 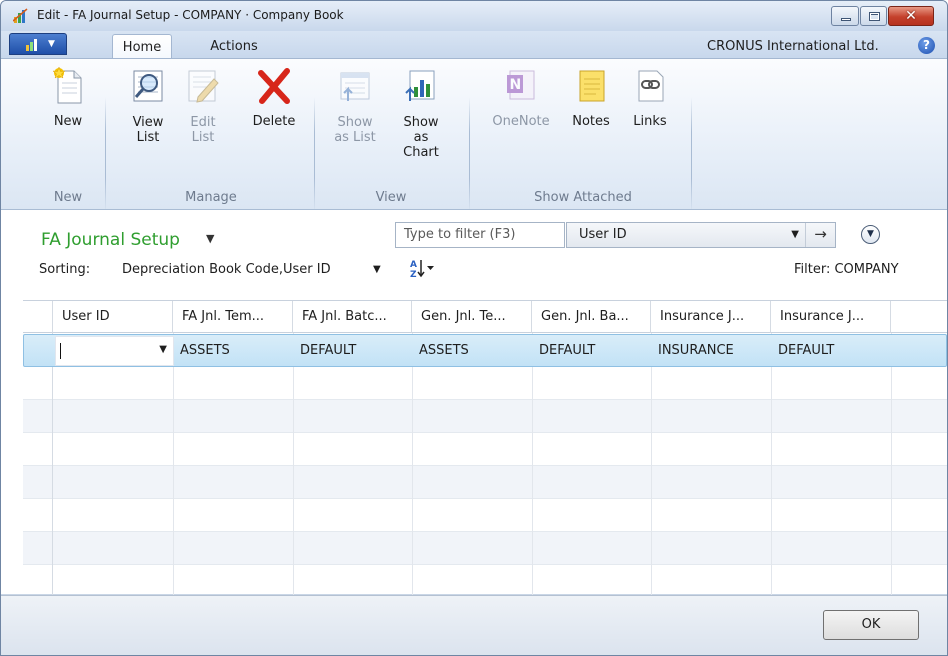 I want to click on delete-button: Delete, so click(x=274, y=107).